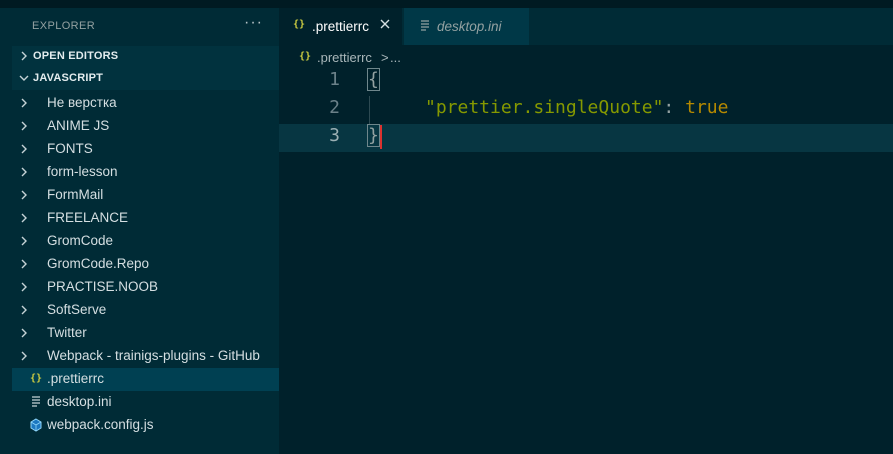 The height and width of the screenshot is (454, 893). I want to click on folder-item: ANIME JS, so click(145, 126).